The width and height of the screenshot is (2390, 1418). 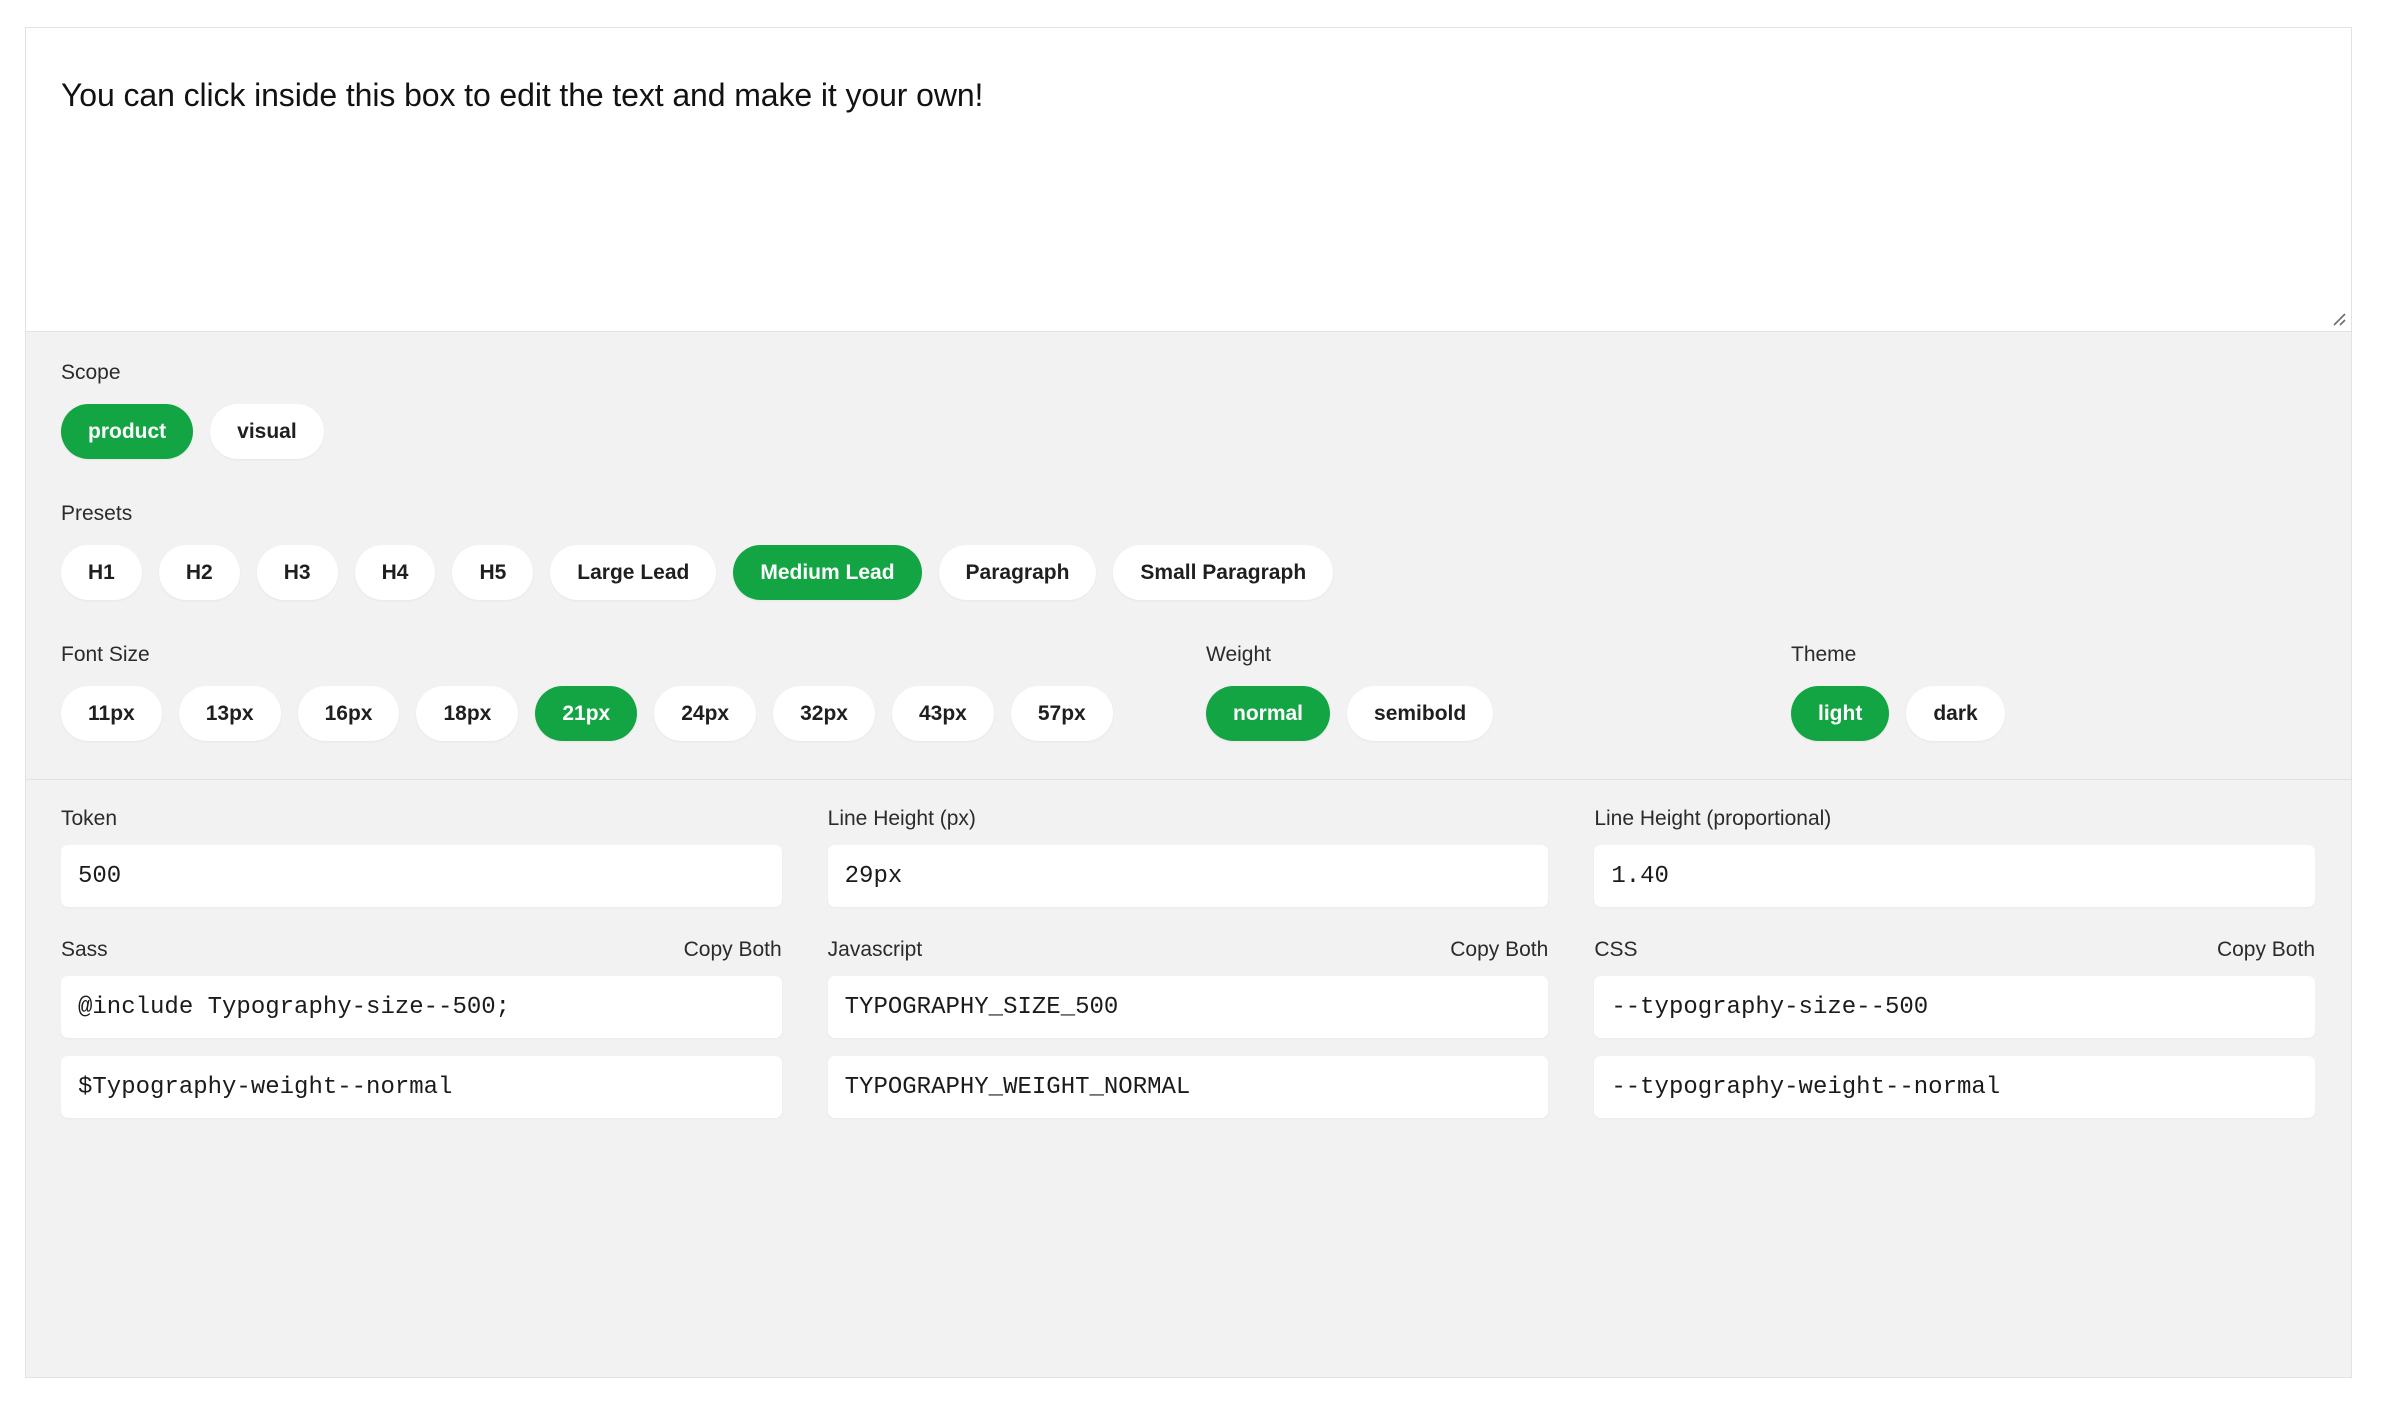 I want to click on sass-group: Sass Copy Both, so click(x=421, y=1027).